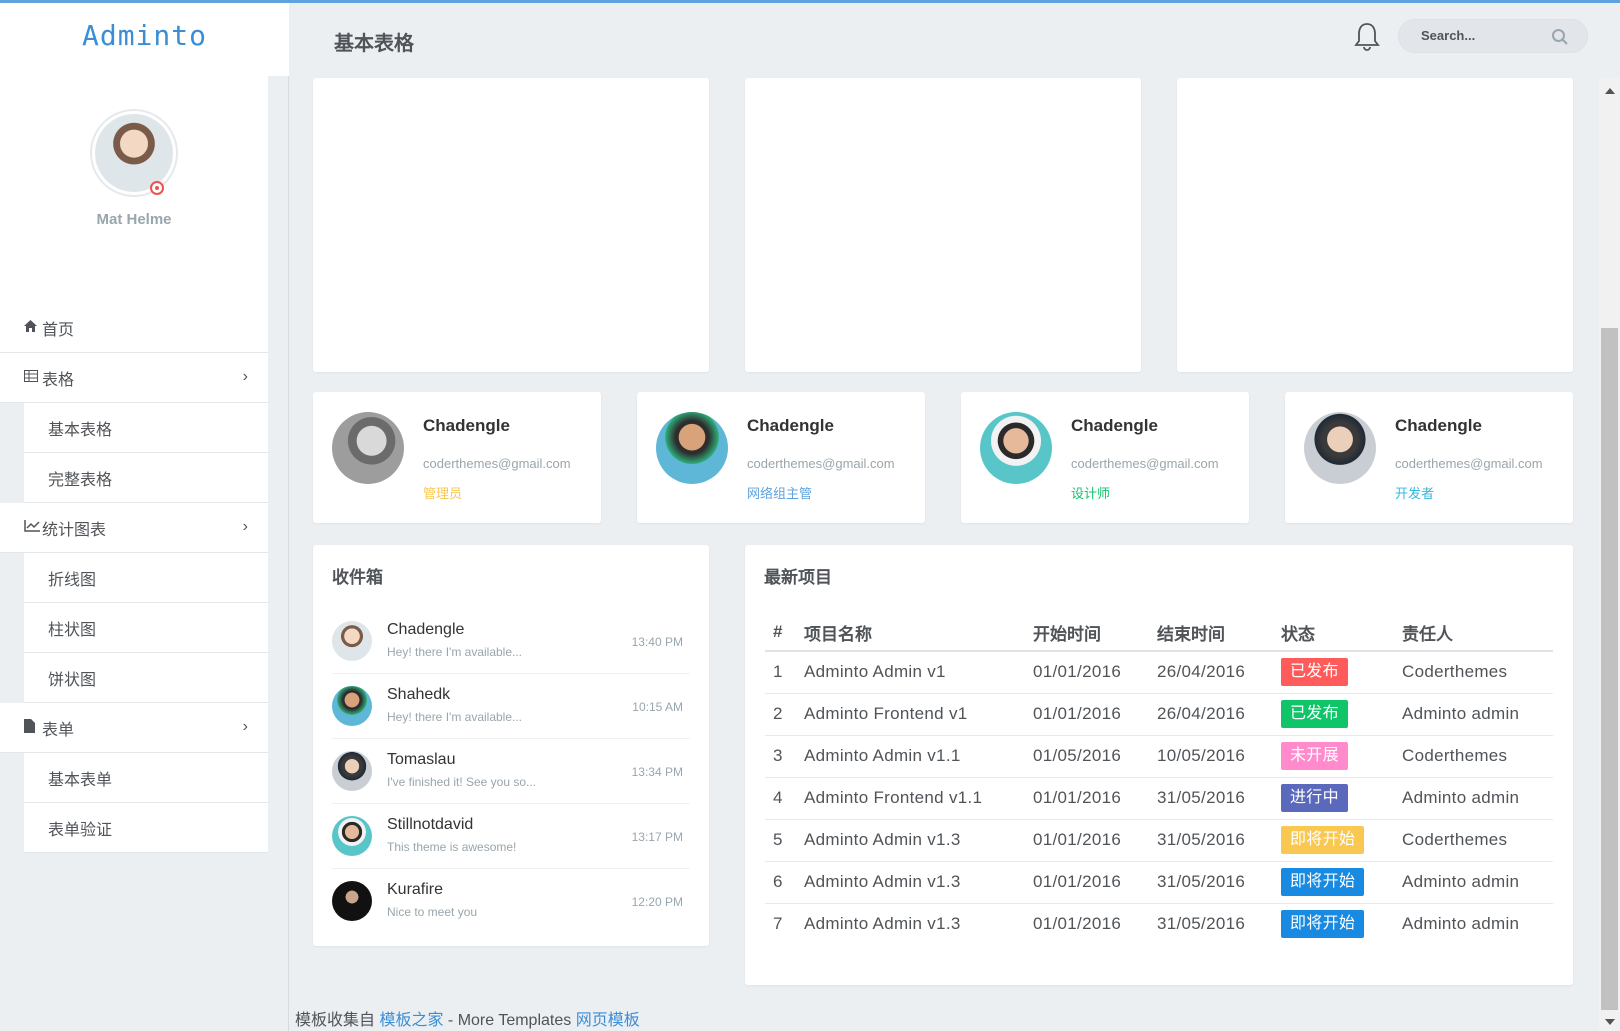  Describe the element at coordinates (419, 694) in the screenshot. I see `sender-name: Shahedk` at that location.